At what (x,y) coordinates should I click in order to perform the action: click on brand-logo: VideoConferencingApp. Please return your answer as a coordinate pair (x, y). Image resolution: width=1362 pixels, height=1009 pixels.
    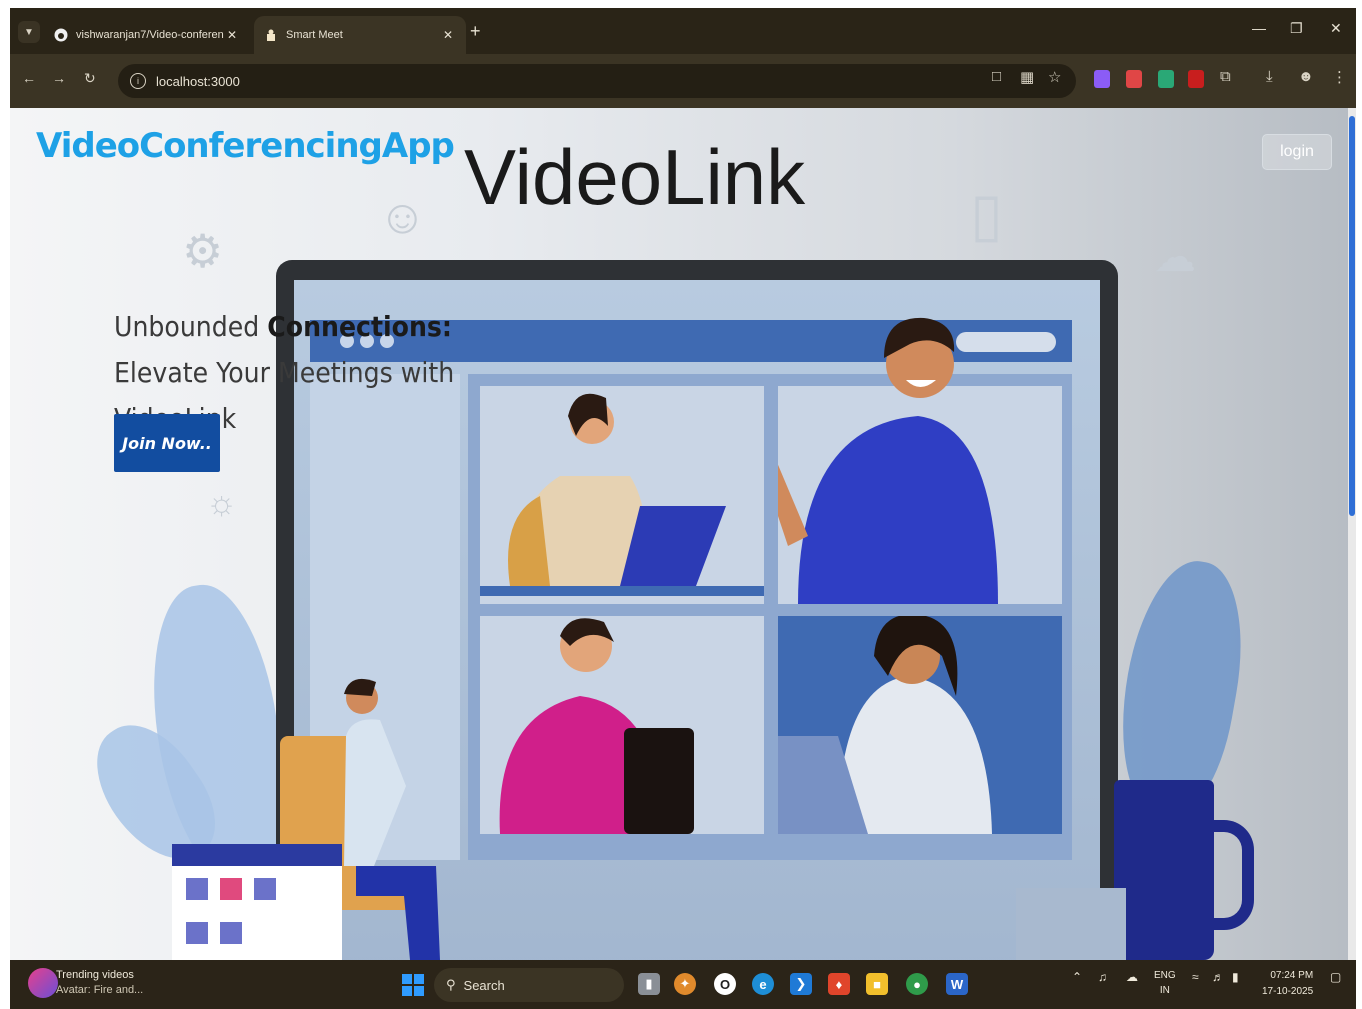
    Looking at the image, I should click on (245, 146).